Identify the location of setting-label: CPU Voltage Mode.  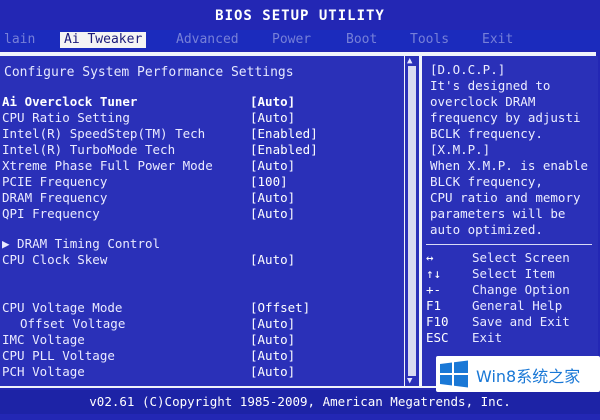
(62, 307).